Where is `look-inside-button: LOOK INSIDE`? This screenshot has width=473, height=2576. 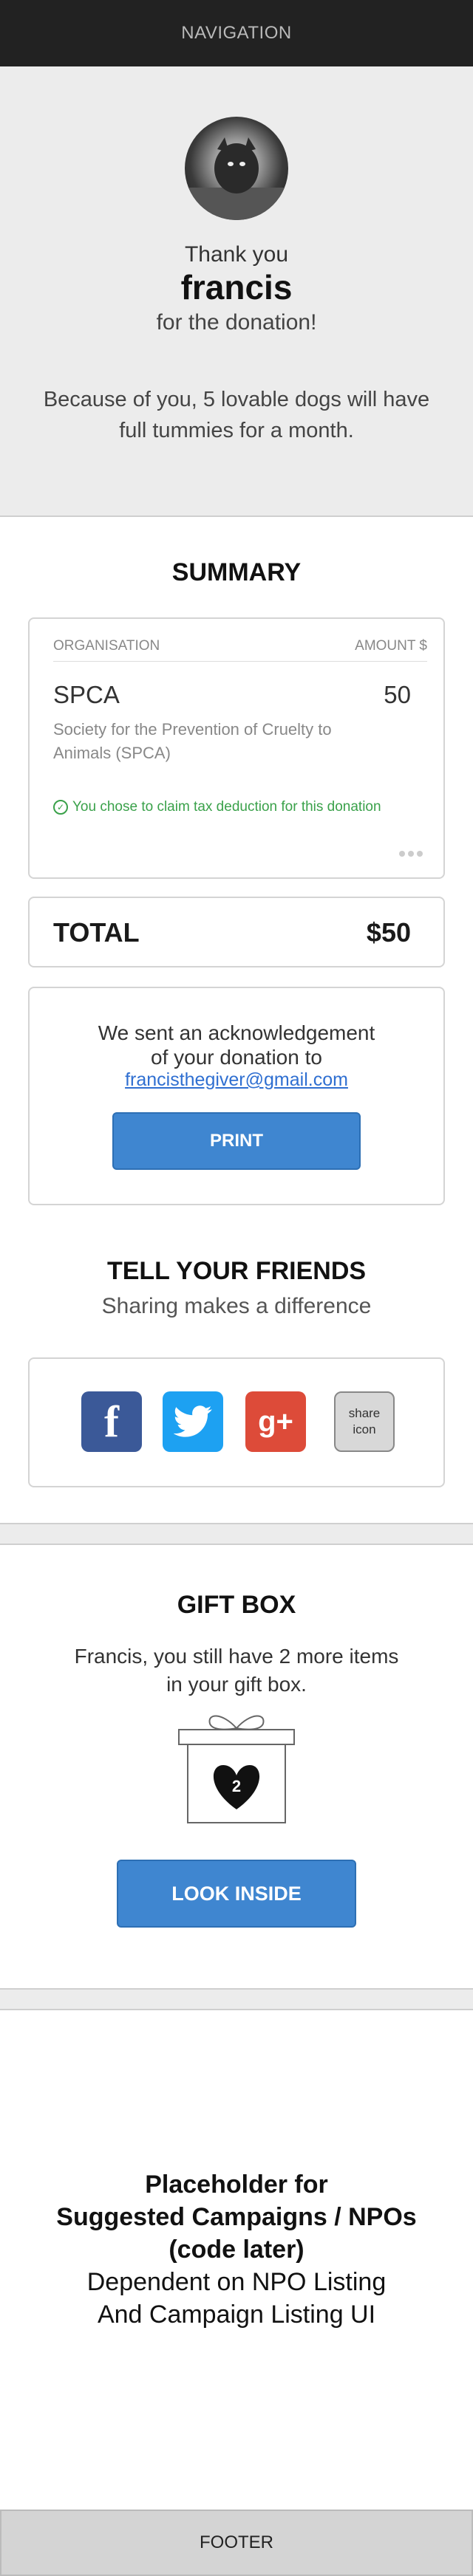
look-inside-button: LOOK INSIDE is located at coordinates (236, 1894).